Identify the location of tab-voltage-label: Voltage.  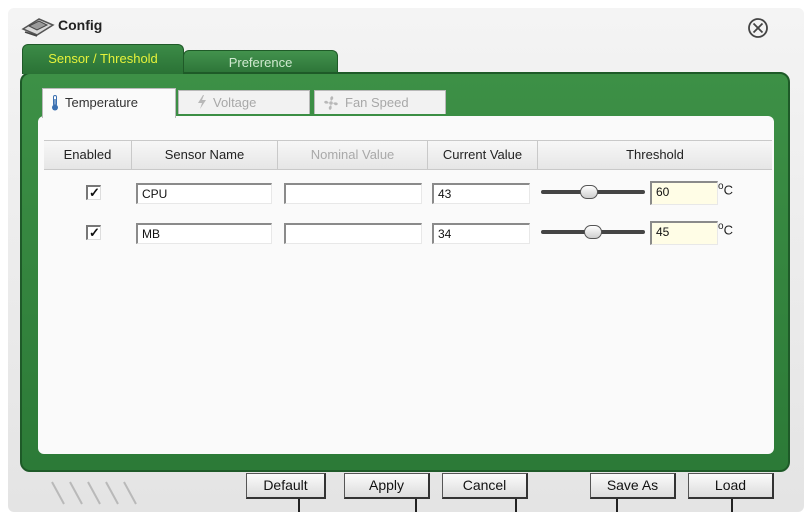
(235, 102).